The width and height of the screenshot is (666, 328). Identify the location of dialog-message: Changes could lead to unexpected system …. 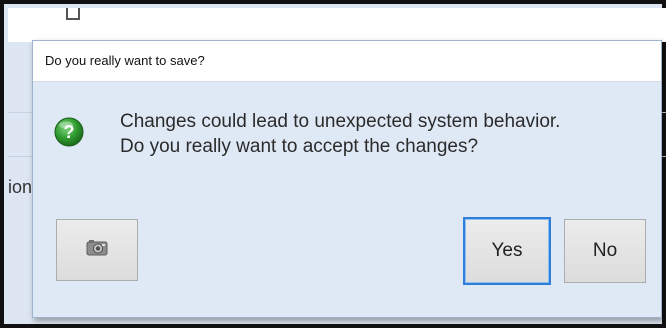
(340, 134).